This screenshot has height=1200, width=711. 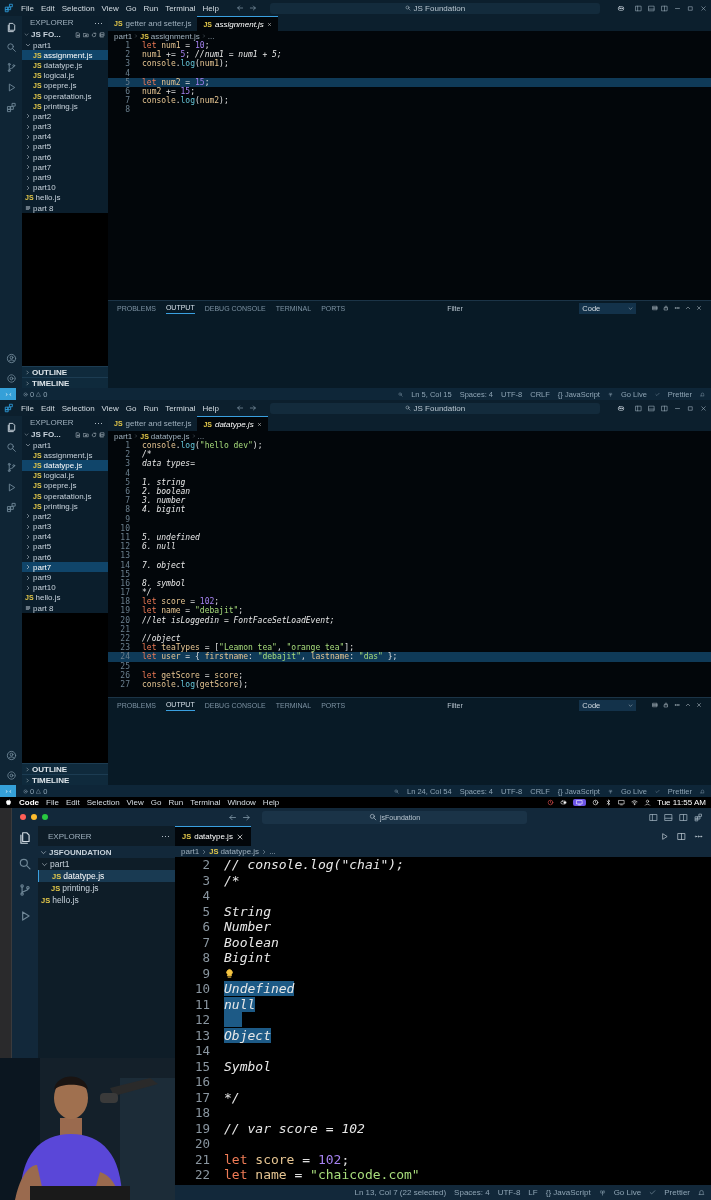 What do you see at coordinates (229, 973) in the screenshot?
I see `lightbulb-icon` at bounding box center [229, 973].